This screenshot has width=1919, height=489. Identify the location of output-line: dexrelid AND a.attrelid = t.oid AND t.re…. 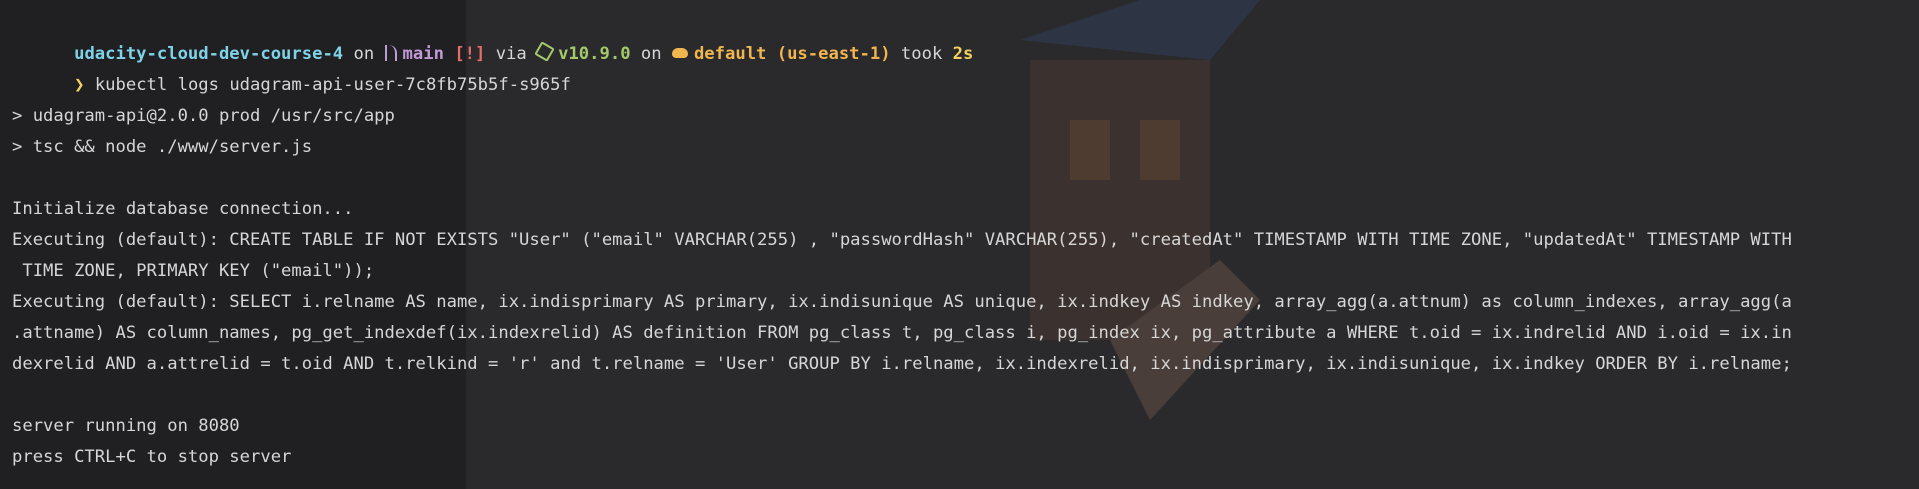
(902, 364).